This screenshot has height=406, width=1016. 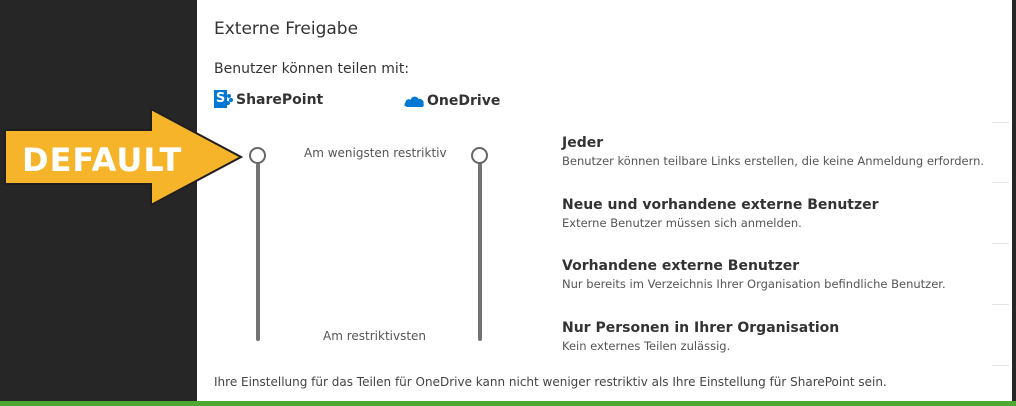 I want to click on bottom-accent-bar, so click(x=508, y=403).